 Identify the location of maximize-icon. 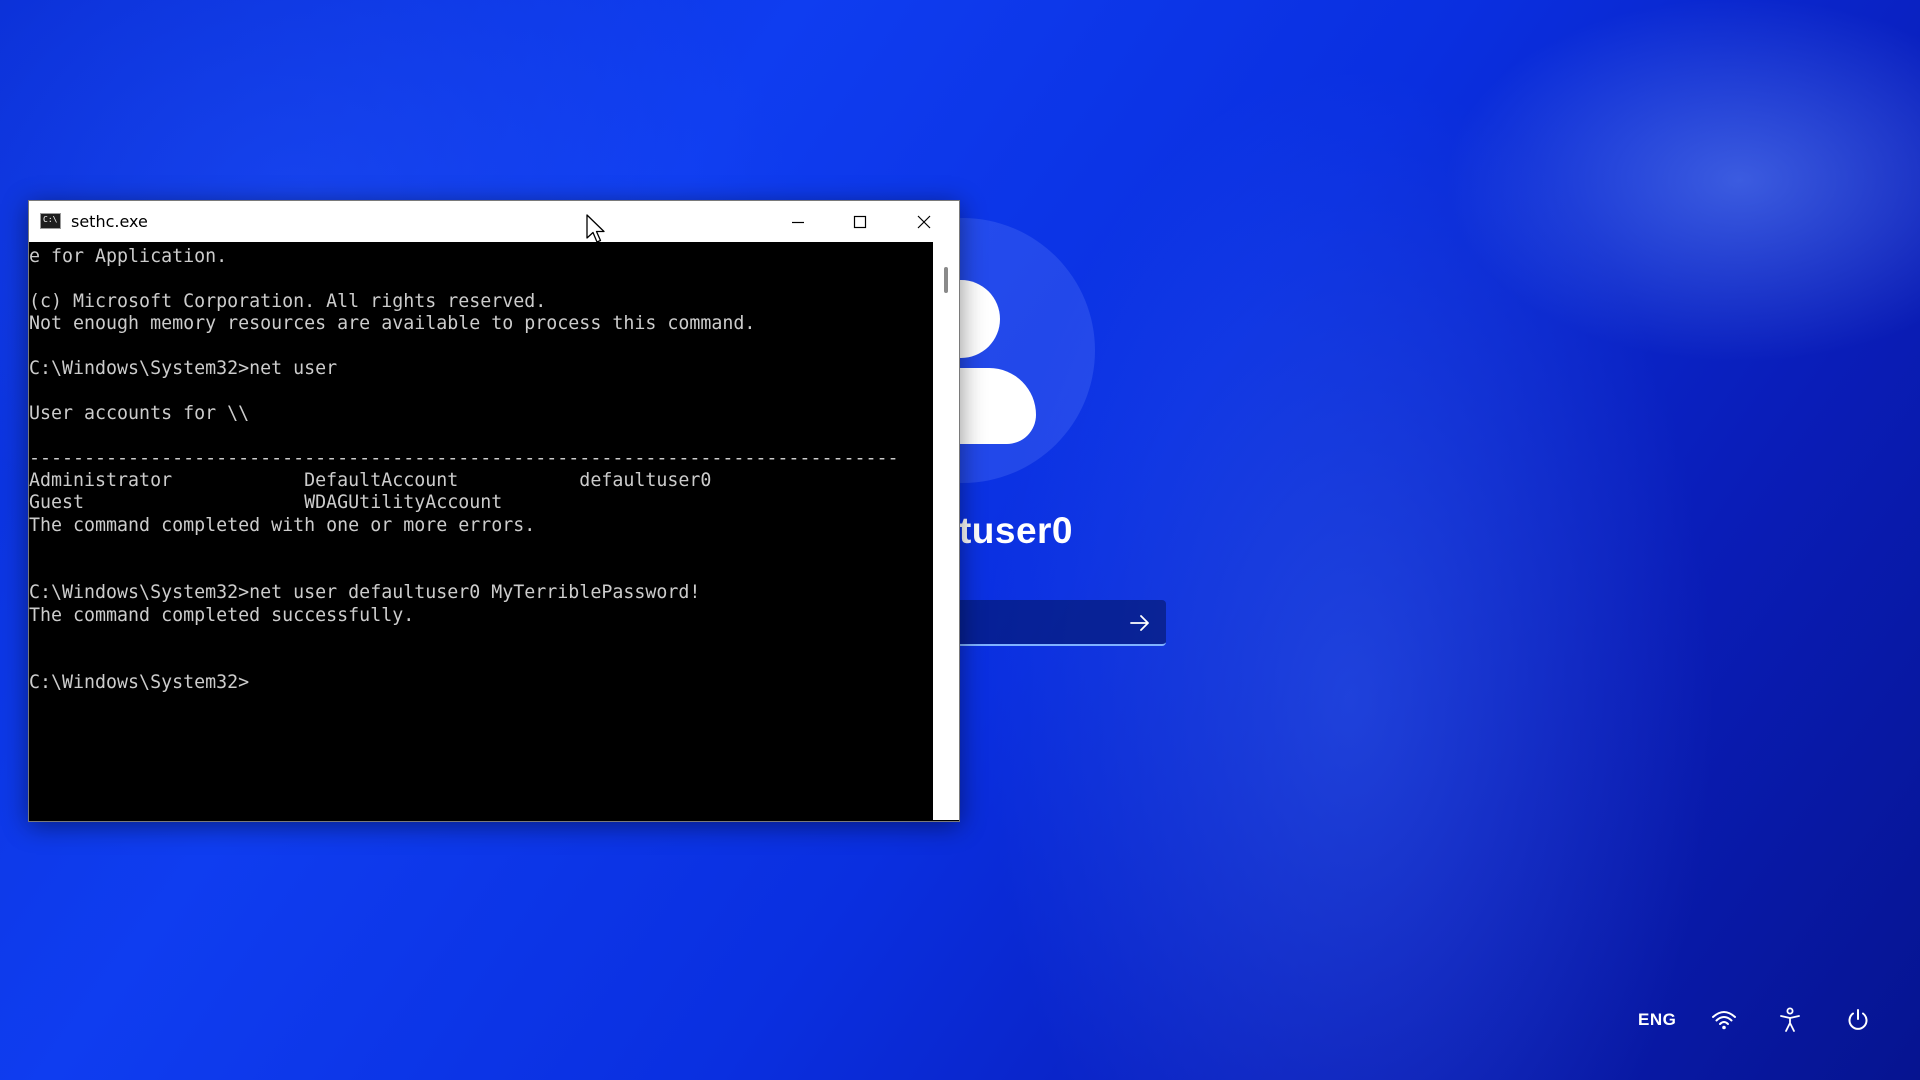
(860, 221).